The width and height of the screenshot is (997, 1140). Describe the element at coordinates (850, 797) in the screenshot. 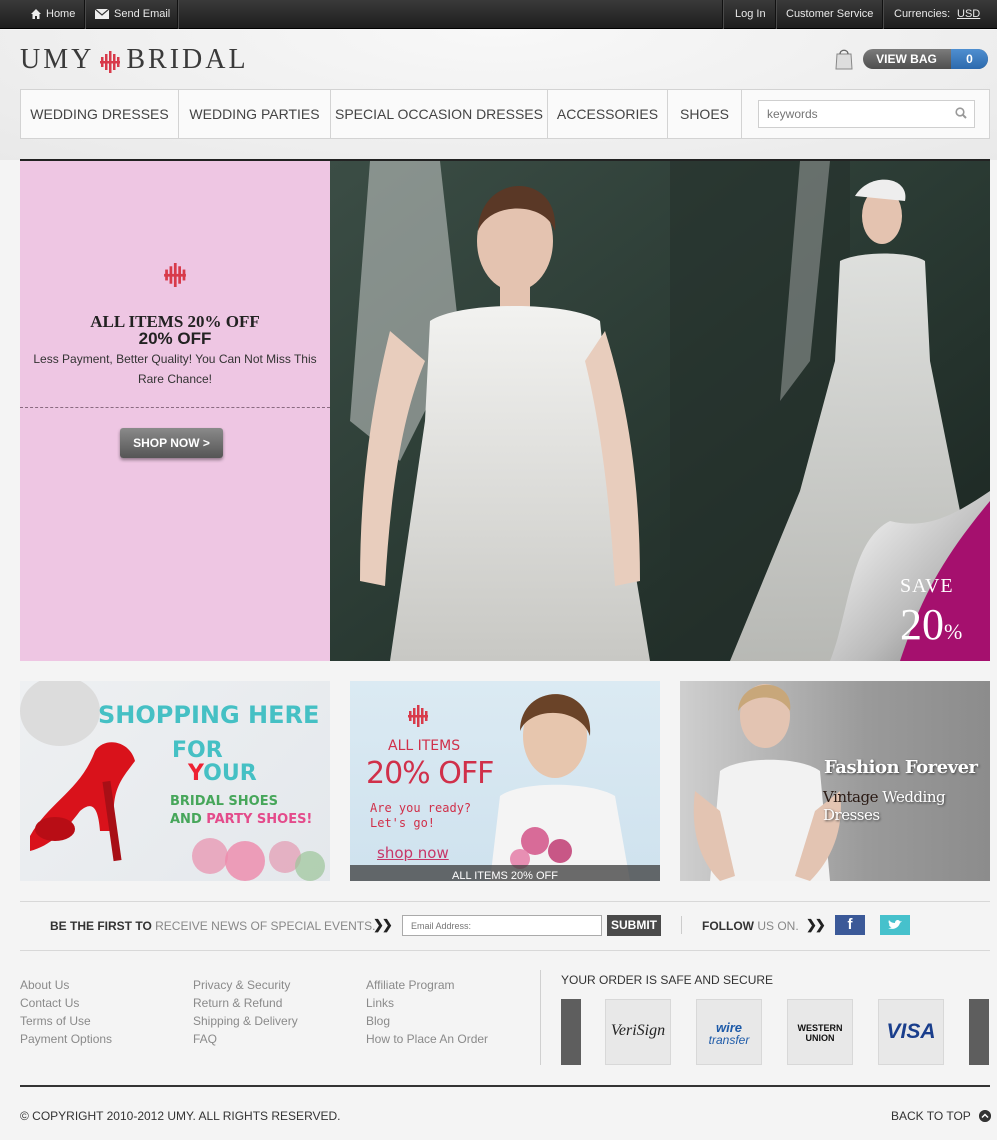

I see `vintage-banner-line2-a: Vintage` at that location.